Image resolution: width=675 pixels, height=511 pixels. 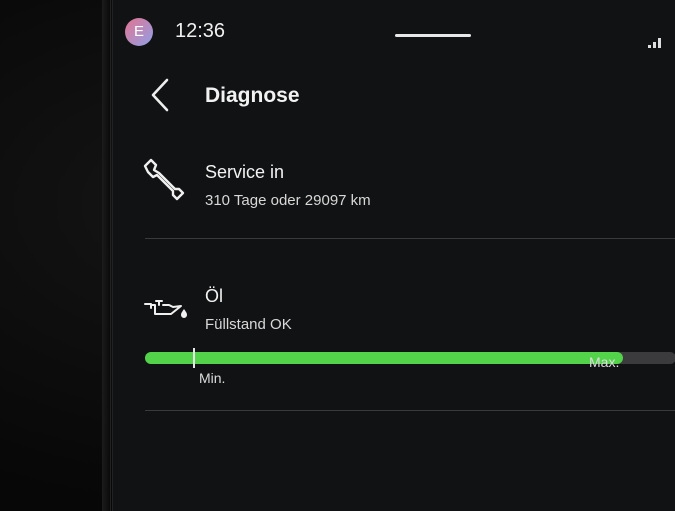 What do you see at coordinates (245, 172) in the screenshot?
I see `service-title: Service in` at bounding box center [245, 172].